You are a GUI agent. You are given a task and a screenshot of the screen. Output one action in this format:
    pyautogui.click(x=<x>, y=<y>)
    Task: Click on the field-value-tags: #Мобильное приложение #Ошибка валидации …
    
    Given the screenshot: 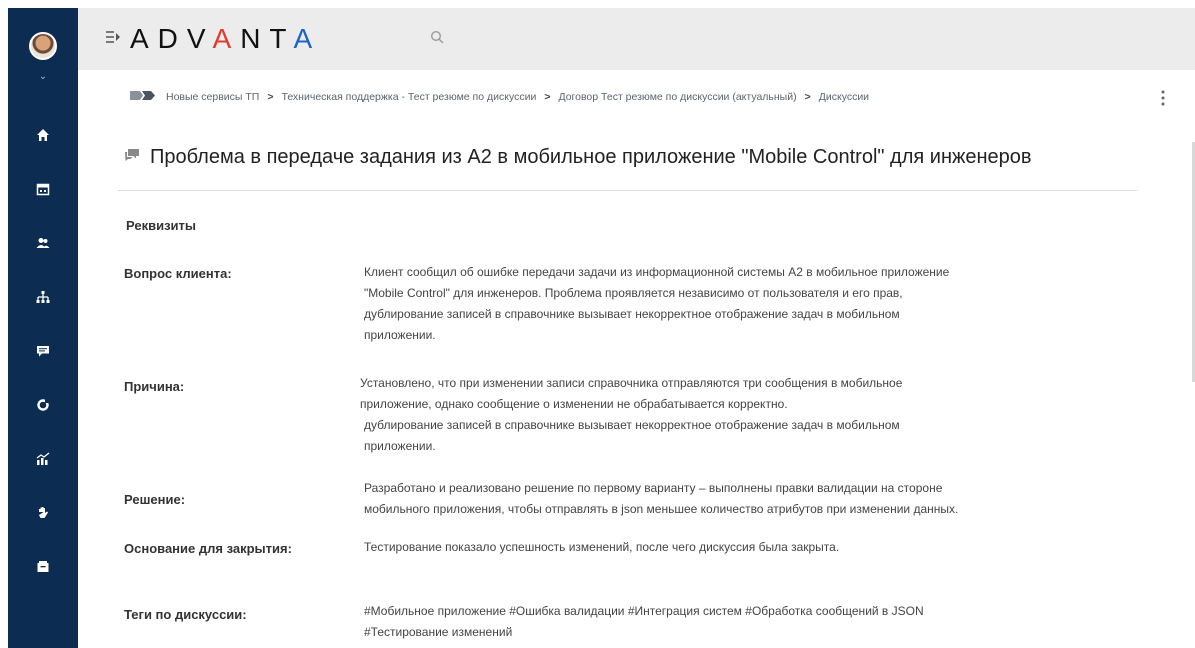 What is the action you would take?
    pyautogui.click(x=644, y=622)
    